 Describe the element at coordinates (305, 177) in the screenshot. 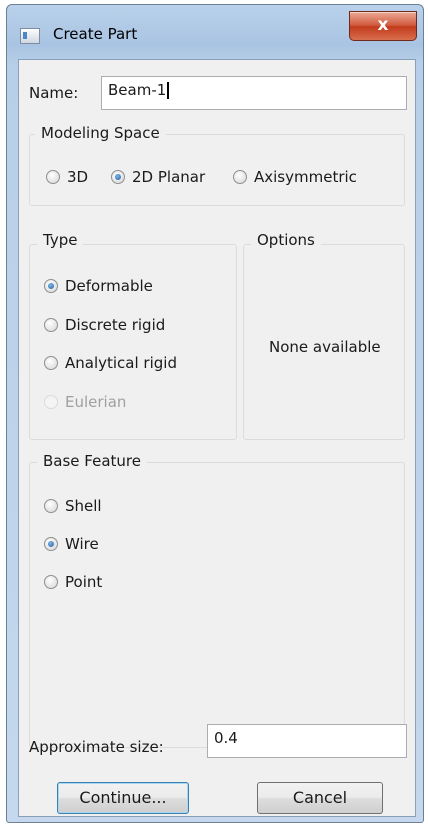

I see `radio-axisymmetric-label: Axisymmetric` at that location.